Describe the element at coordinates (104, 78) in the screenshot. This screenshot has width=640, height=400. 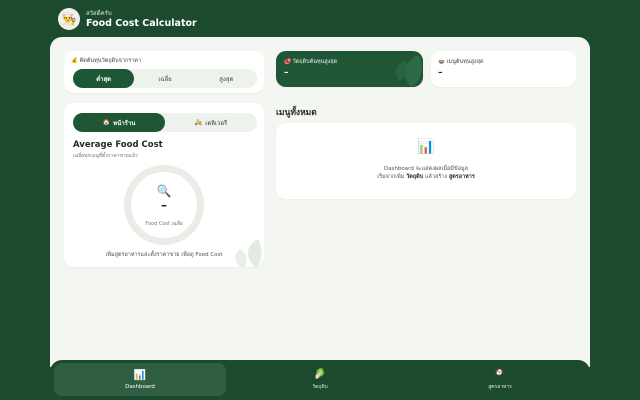
I see `cost-basis-min-button: ต่ำสุด` at that location.